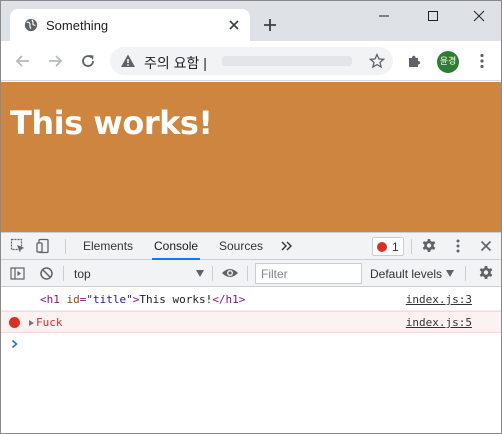  I want to click on context-value: top, so click(82, 274).